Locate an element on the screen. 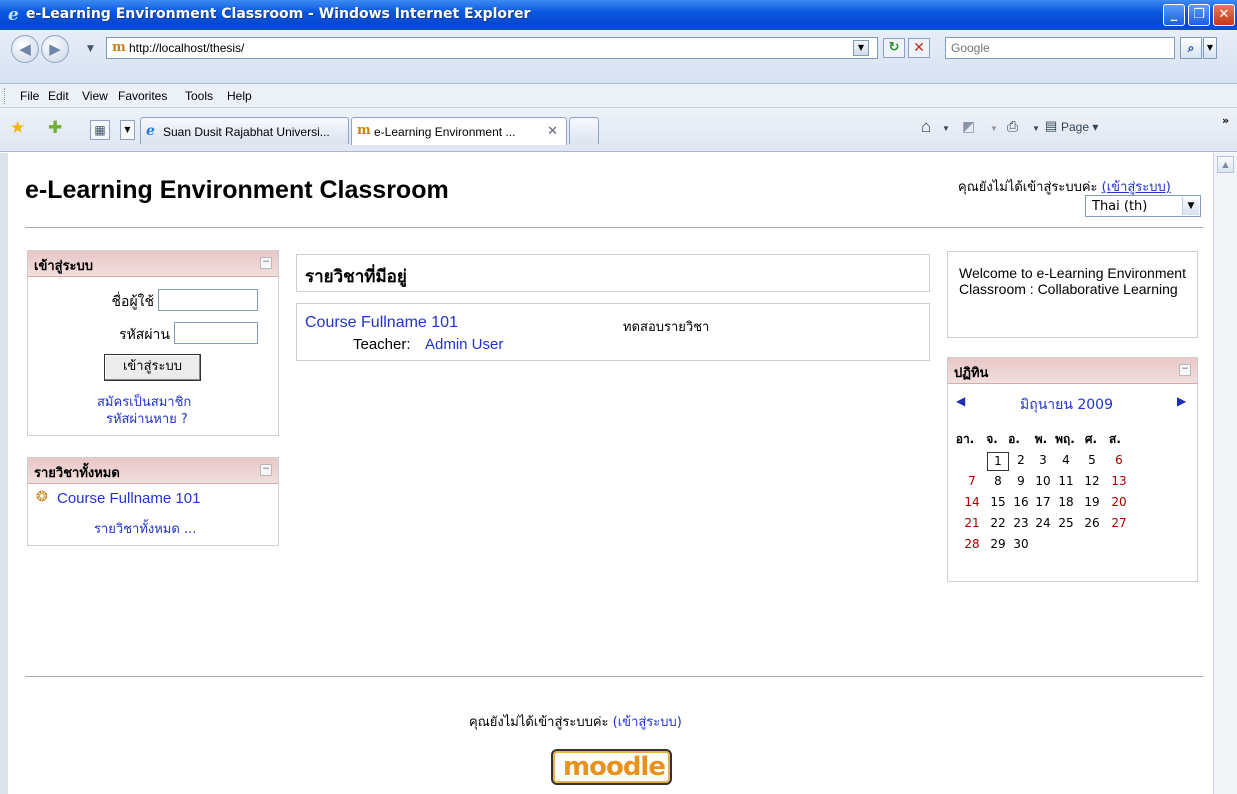 This screenshot has width=1237, height=794. calendar-day: 27 is located at coordinates (1119, 523).